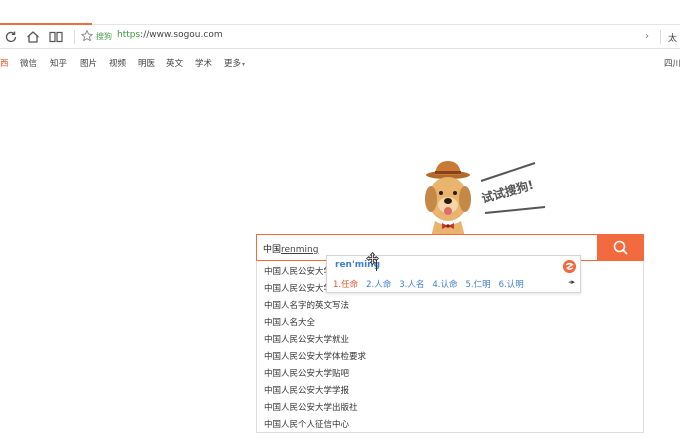 This screenshot has width=680, height=448. I want to click on search-query-composition: renming, so click(300, 250).